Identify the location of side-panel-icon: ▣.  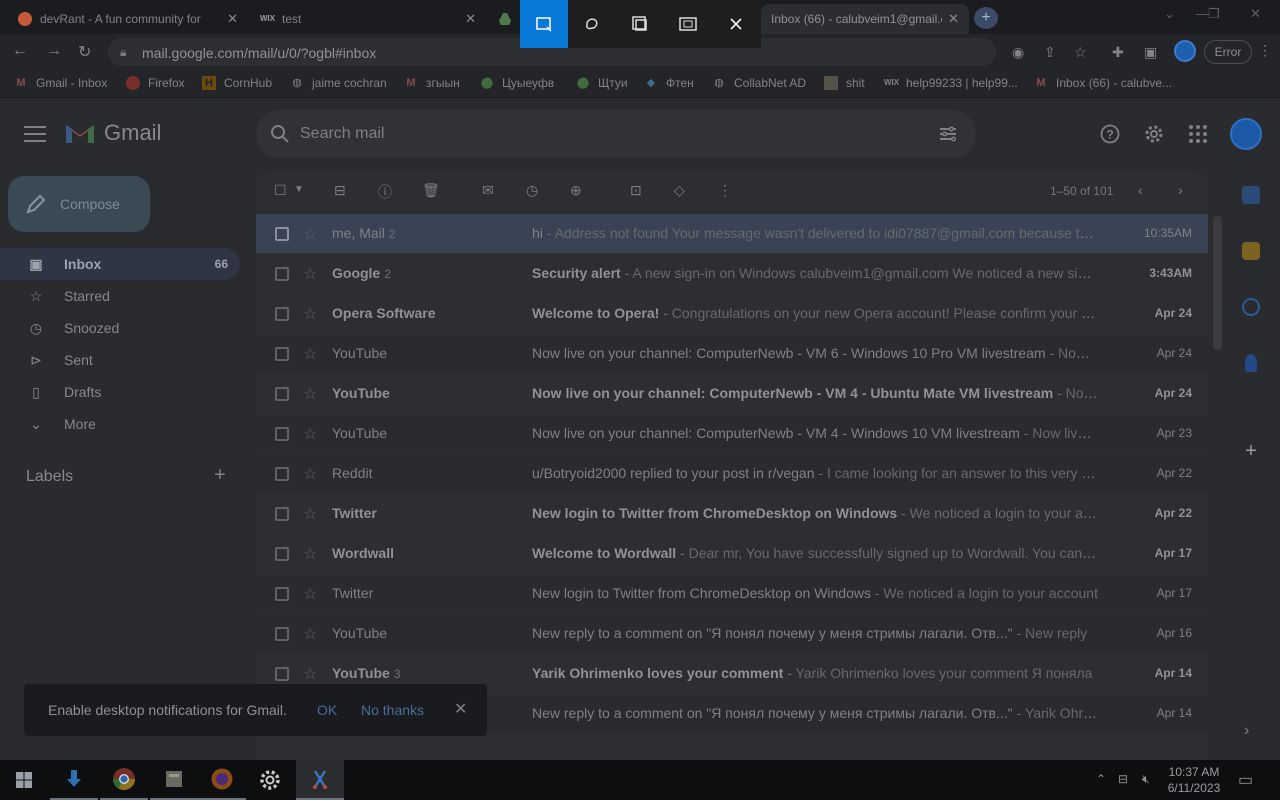
(1150, 52).